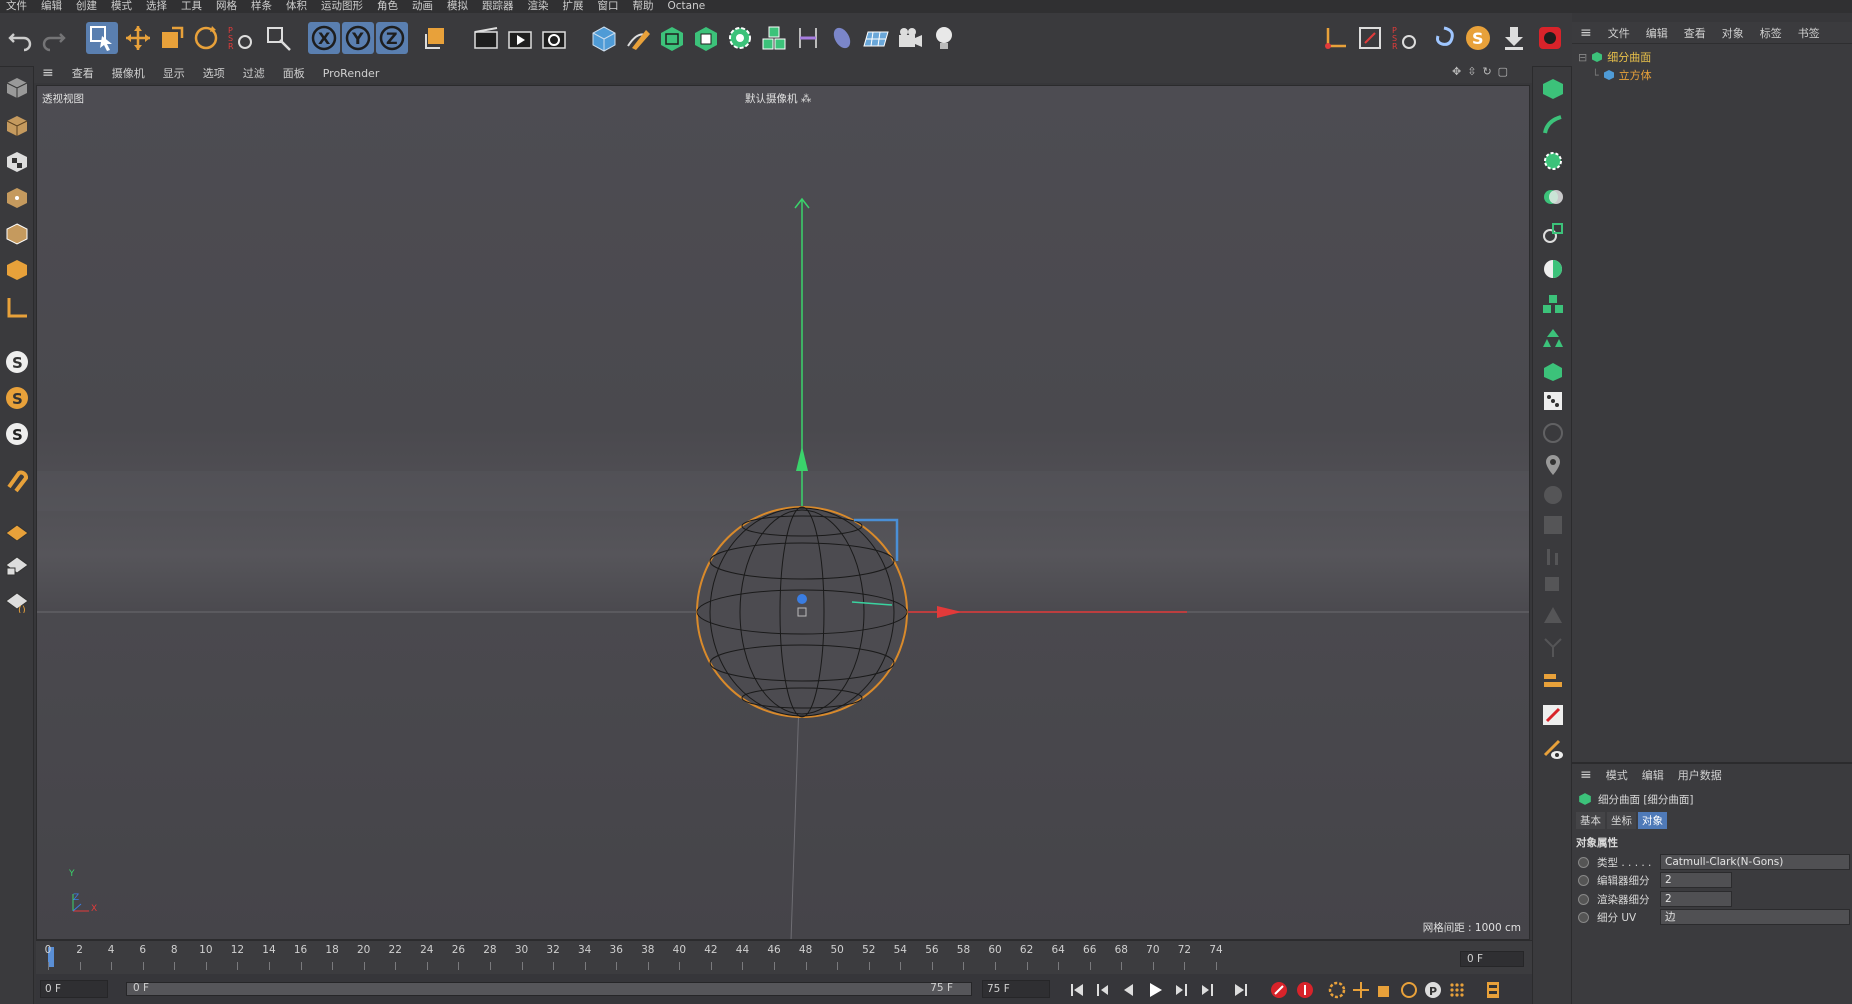 This screenshot has width=1852, height=1004. Describe the element at coordinates (1621, 820) in the screenshot. I see `tab-coord: 坐标` at that location.